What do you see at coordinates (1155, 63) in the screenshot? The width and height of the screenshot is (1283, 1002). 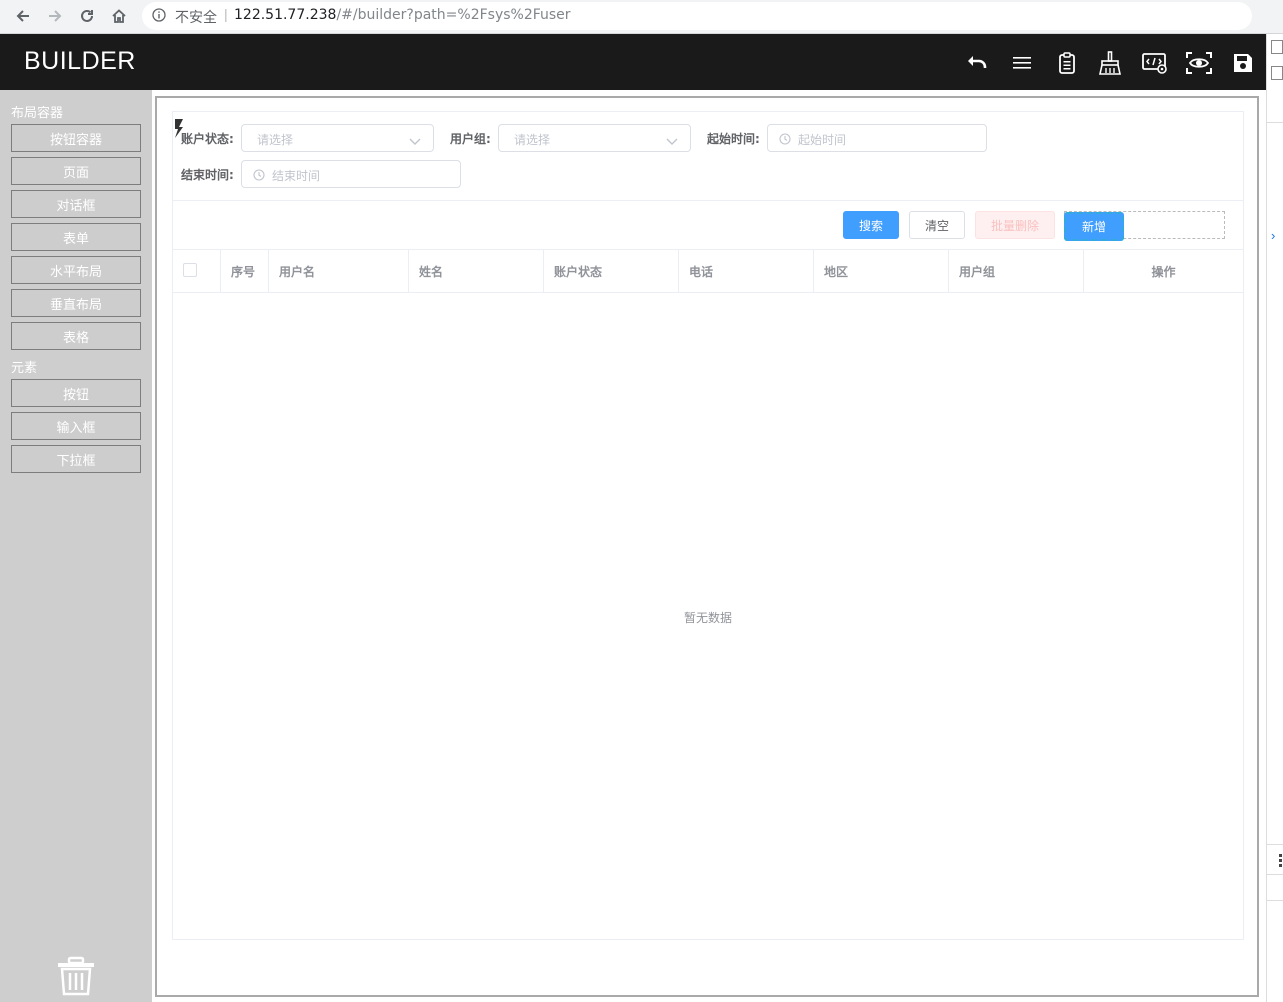 I see `code-icon` at bounding box center [1155, 63].